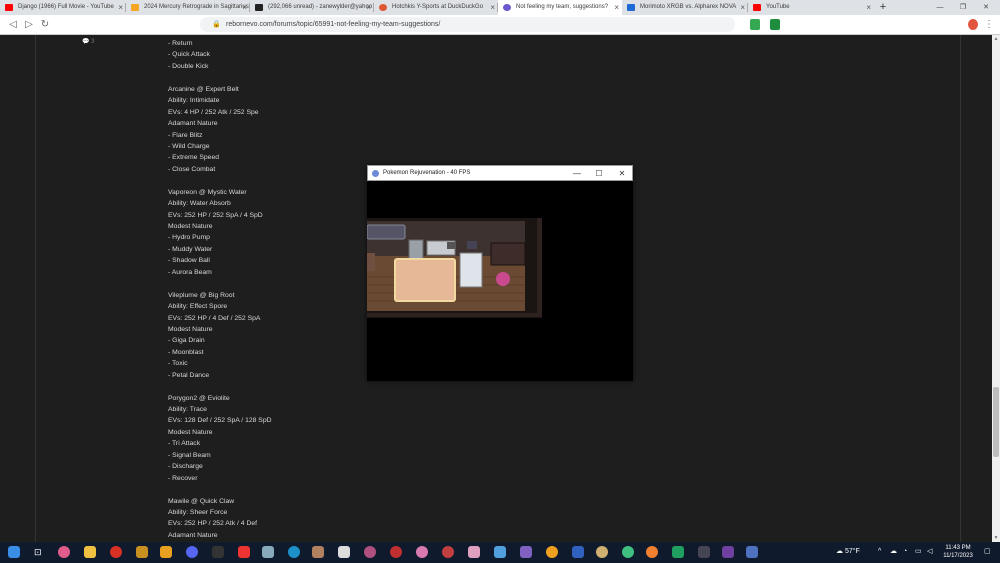 The width and height of the screenshot is (1000, 563). Describe the element at coordinates (852, 551) in the screenshot. I see `weather-temp: 57°F` at that location.